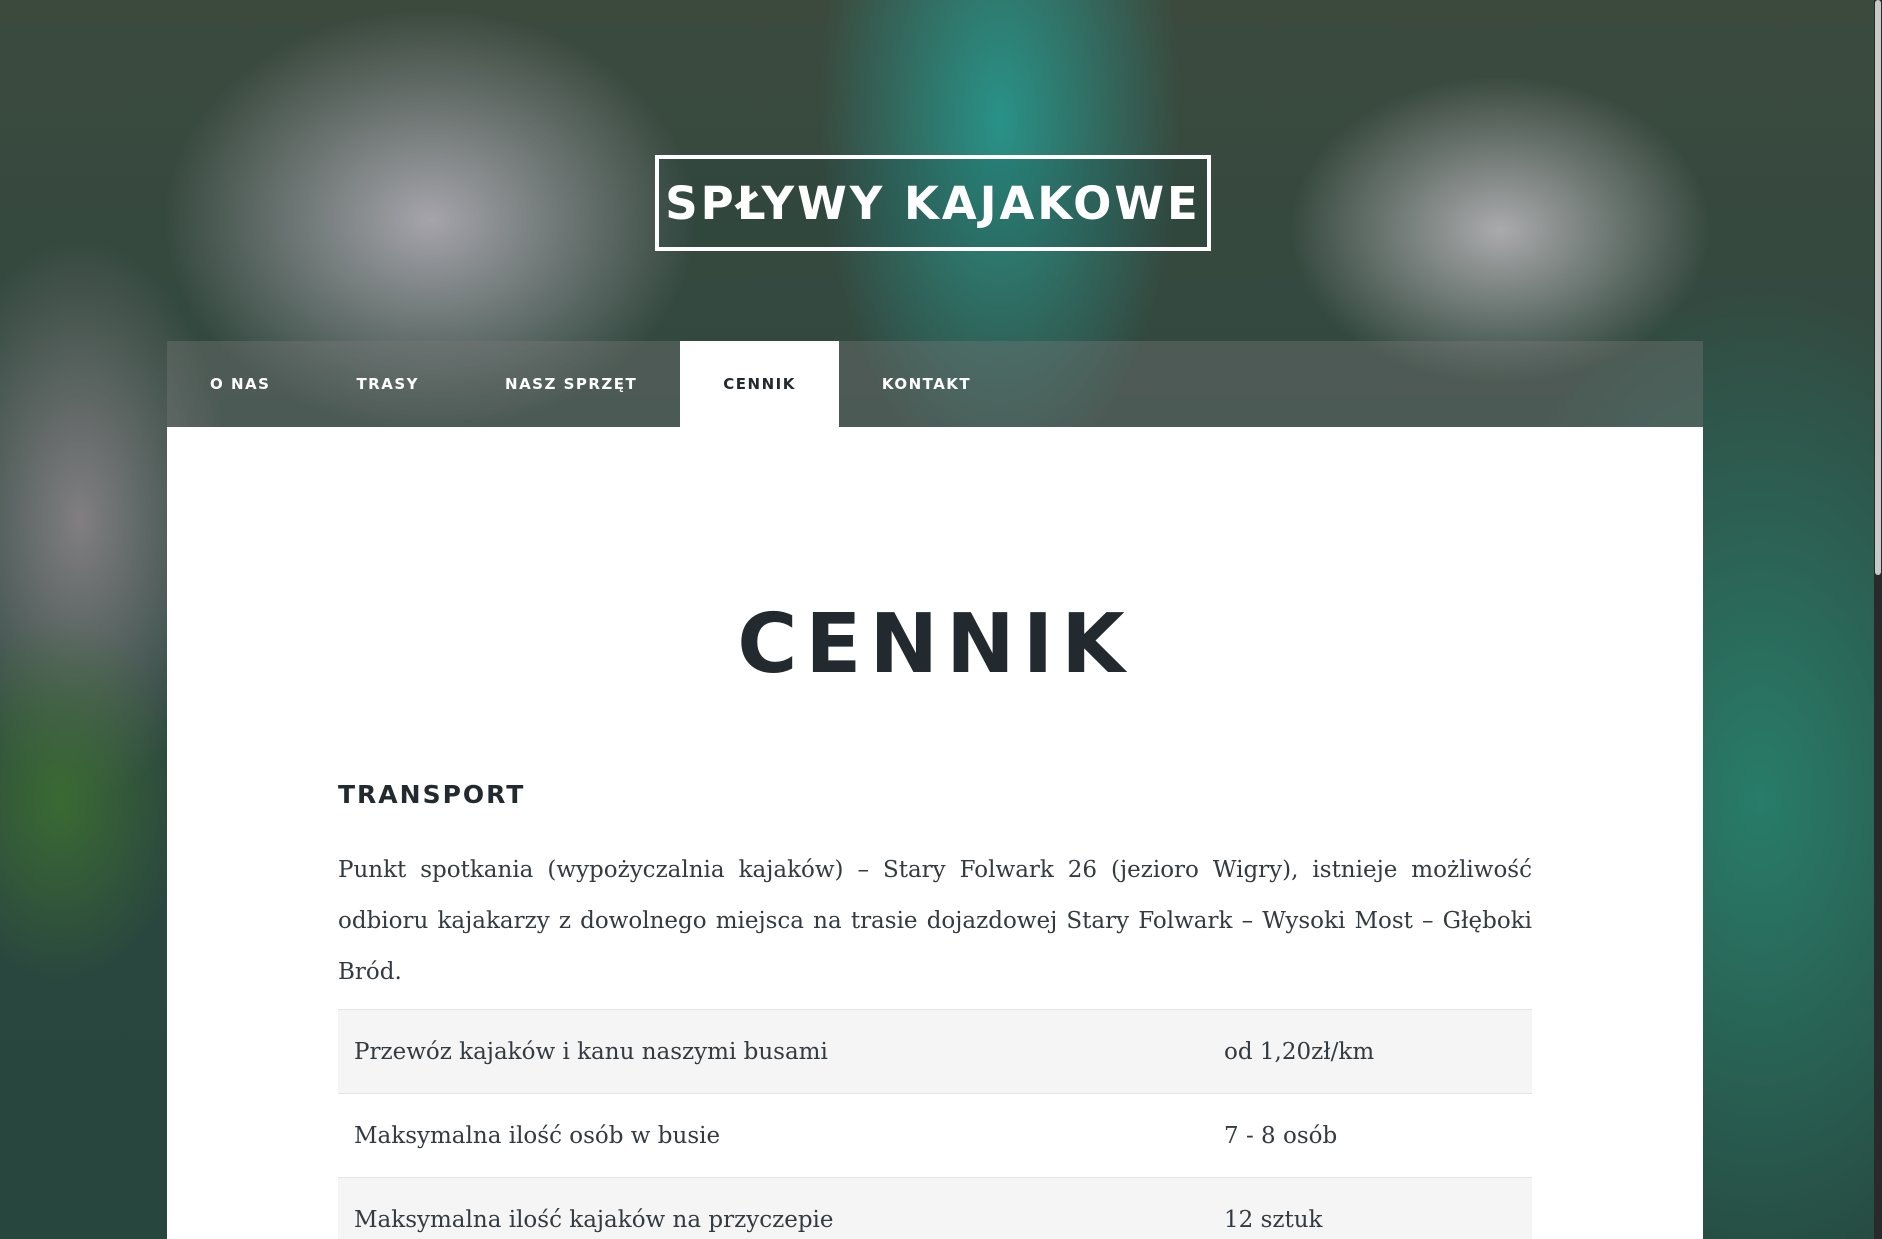 The width and height of the screenshot is (1882, 1239). What do you see at coordinates (1299, 1051) in the screenshot?
I see `price-value: od 1,20zł/km` at bounding box center [1299, 1051].